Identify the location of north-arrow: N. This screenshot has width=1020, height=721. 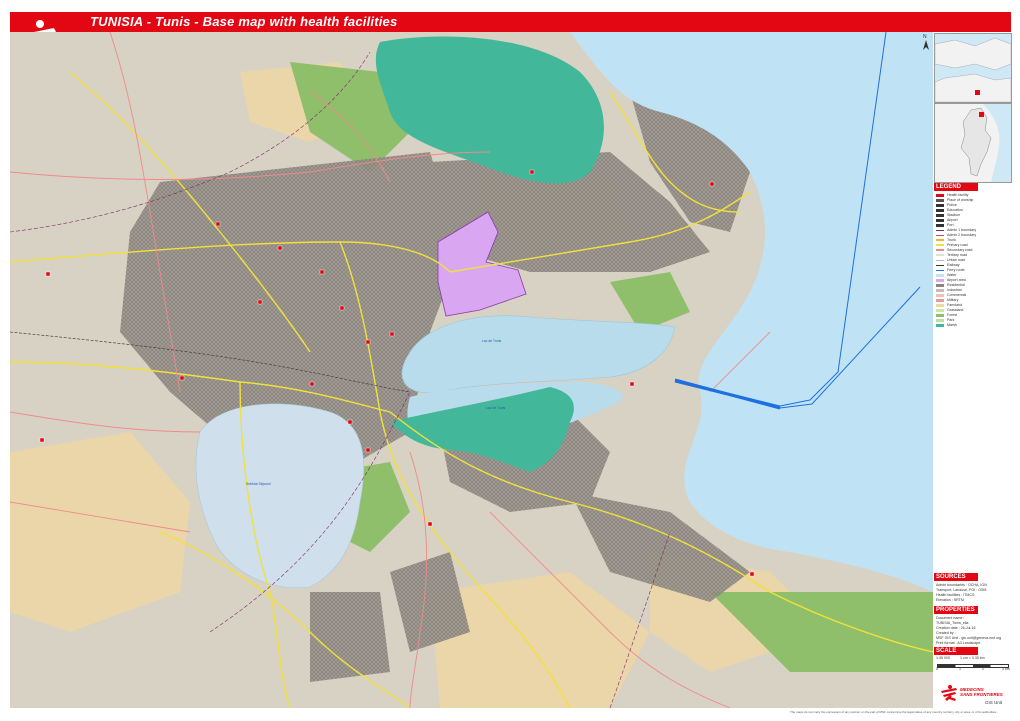
(926, 43).